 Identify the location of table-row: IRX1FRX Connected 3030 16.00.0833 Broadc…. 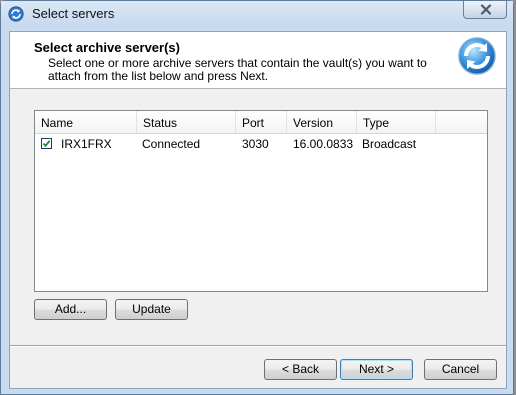
(261, 144).